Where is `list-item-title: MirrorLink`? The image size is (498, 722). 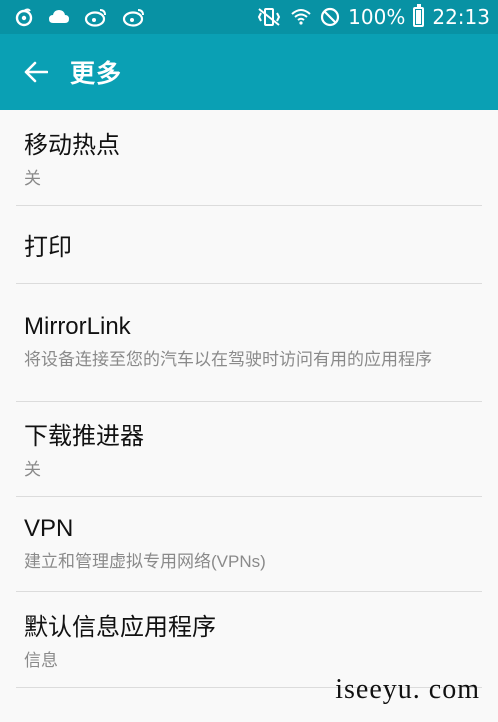
list-item-title: MirrorLink is located at coordinates (77, 326).